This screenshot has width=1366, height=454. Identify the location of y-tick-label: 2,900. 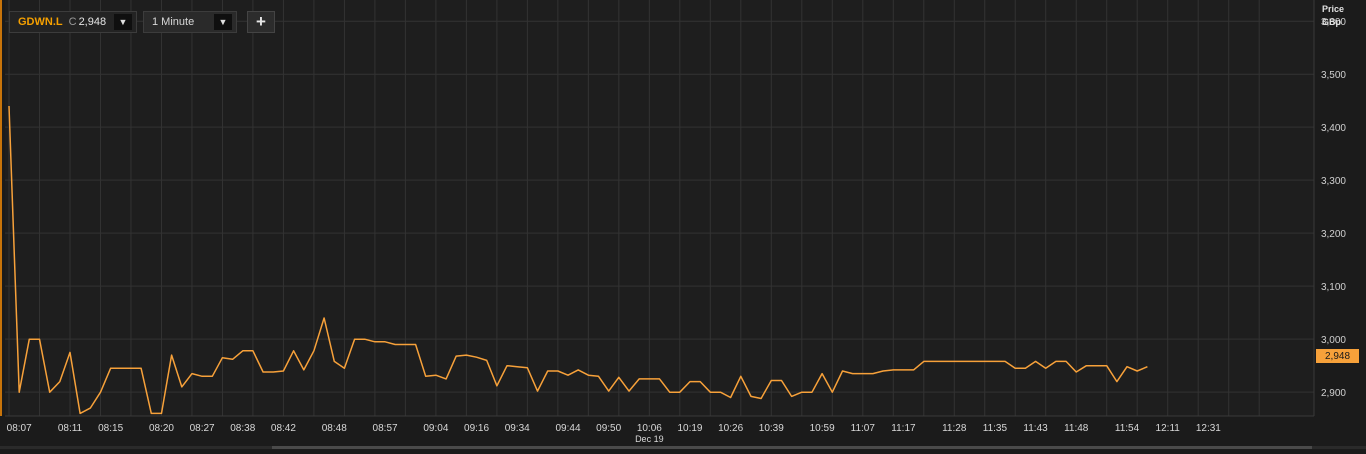
(1333, 393).